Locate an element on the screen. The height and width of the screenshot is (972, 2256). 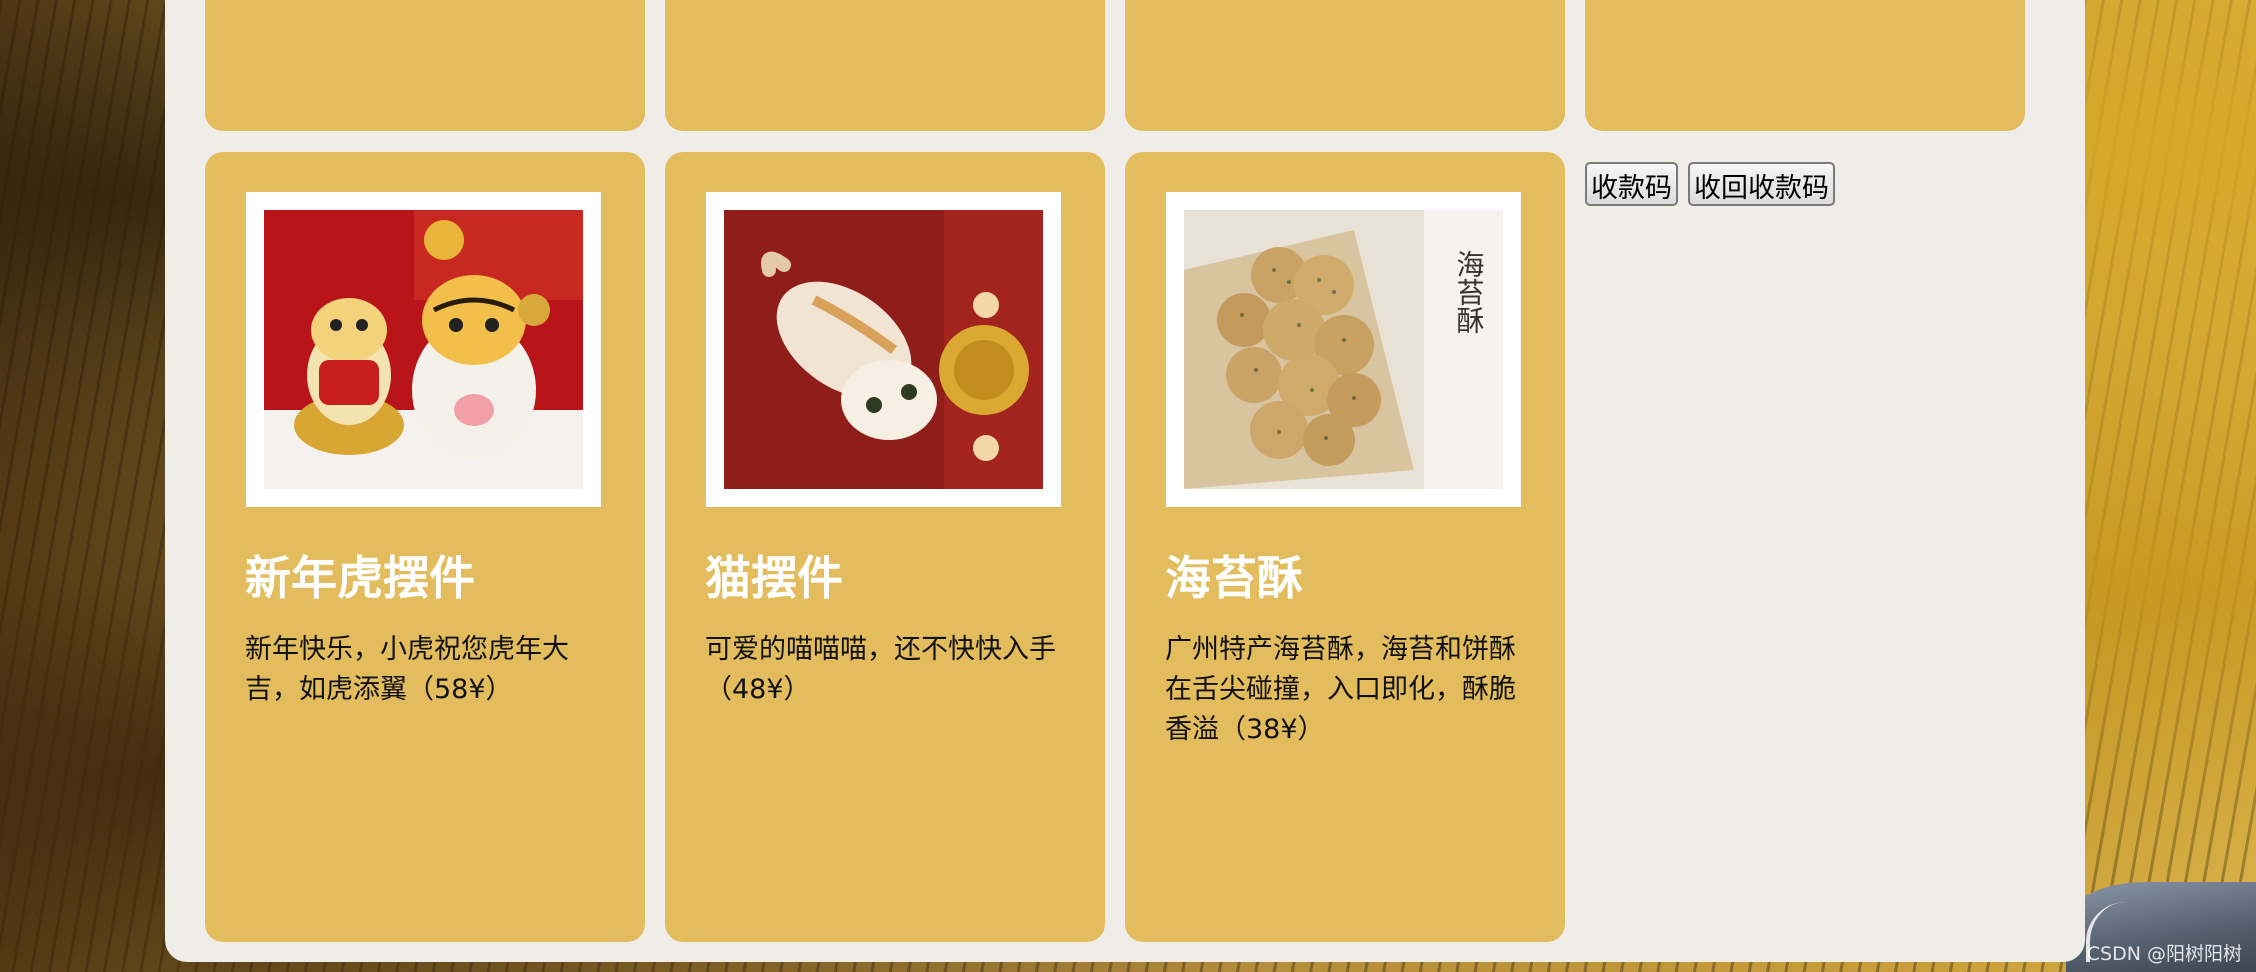
cat-figurine-image is located at coordinates (883, 349).